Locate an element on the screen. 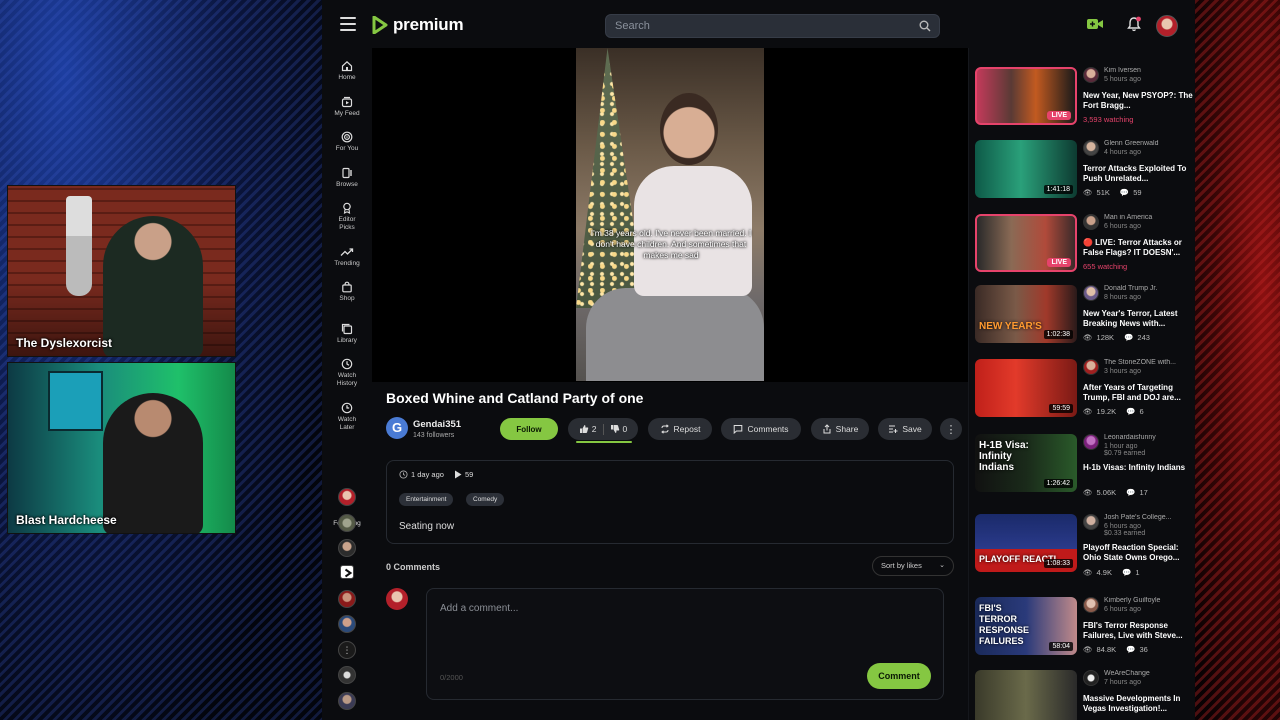 The width and height of the screenshot is (1280, 720). share-button: Share is located at coordinates (840, 429).